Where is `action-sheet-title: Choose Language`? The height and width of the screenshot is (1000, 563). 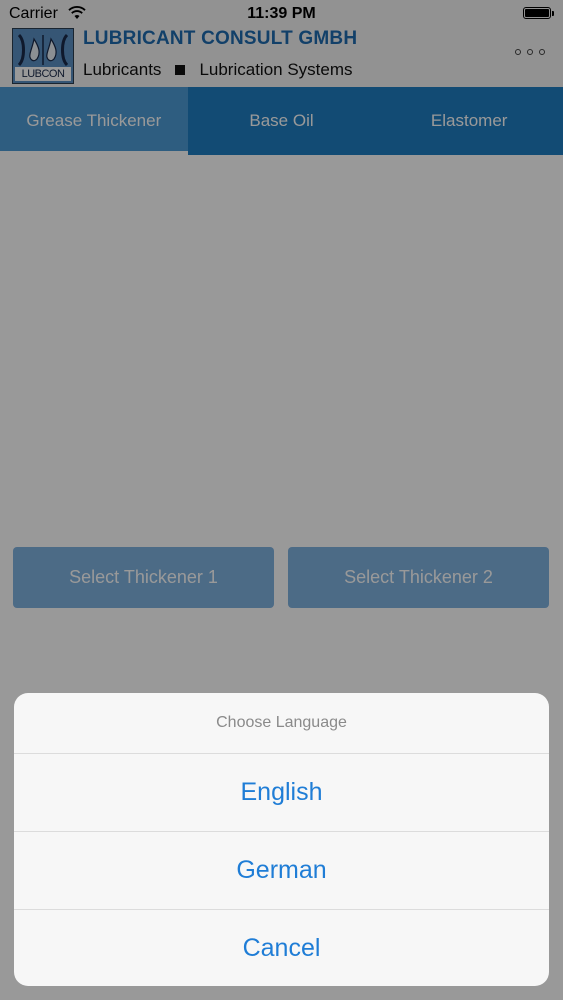 action-sheet-title: Choose Language is located at coordinates (281, 723).